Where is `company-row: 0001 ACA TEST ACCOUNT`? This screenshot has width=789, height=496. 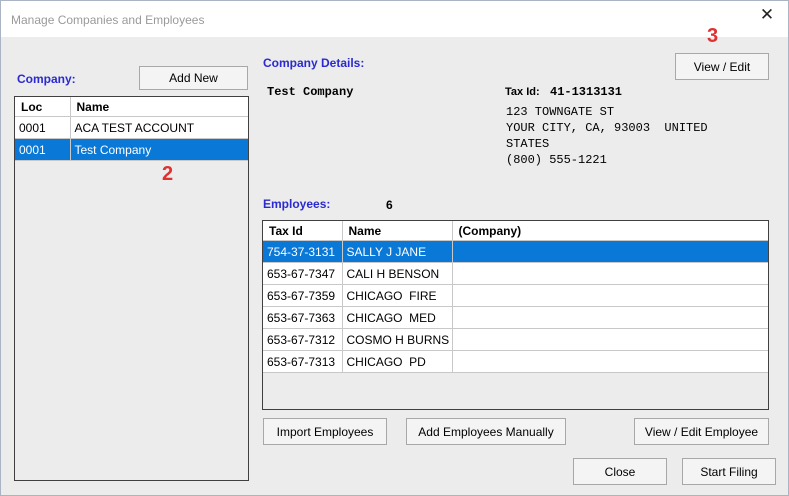
company-row: 0001 ACA TEST ACCOUNT is located at coordinates (131, 127).